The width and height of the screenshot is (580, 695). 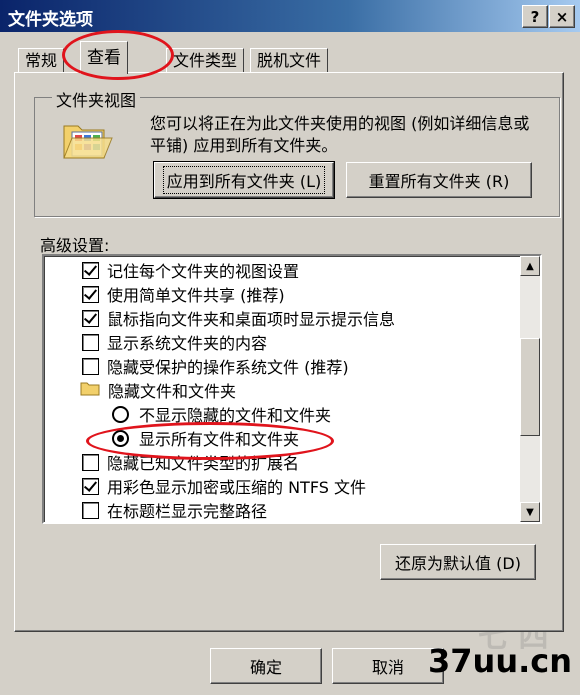 What do you see at coordinates (228, 367) in the screenshot?
I see `setting-label: 隐藏受保护的操作系统文件 (推荐)` at bounding box center [228, 367].